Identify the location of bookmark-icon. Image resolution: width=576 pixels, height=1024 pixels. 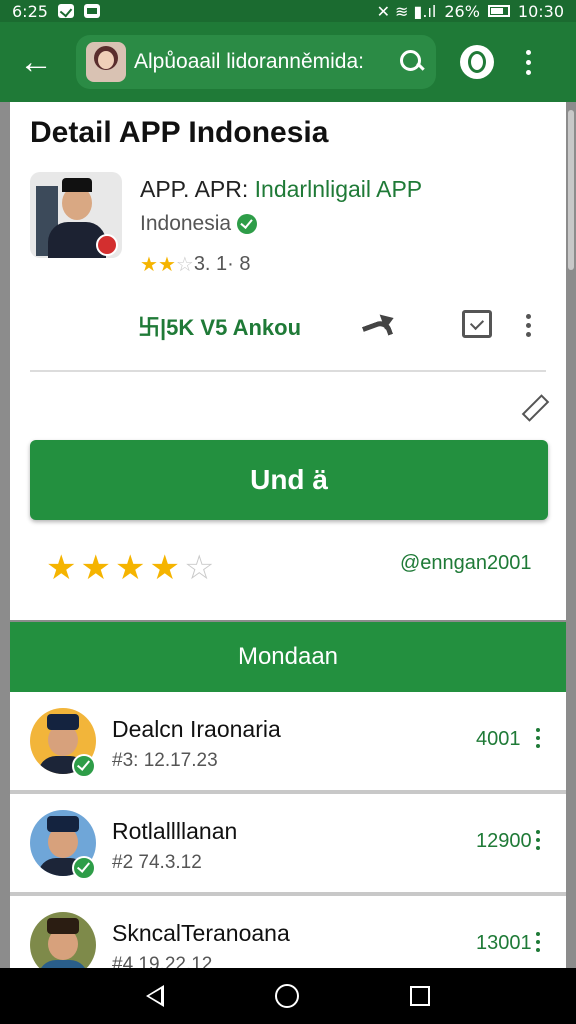
(477, 324).